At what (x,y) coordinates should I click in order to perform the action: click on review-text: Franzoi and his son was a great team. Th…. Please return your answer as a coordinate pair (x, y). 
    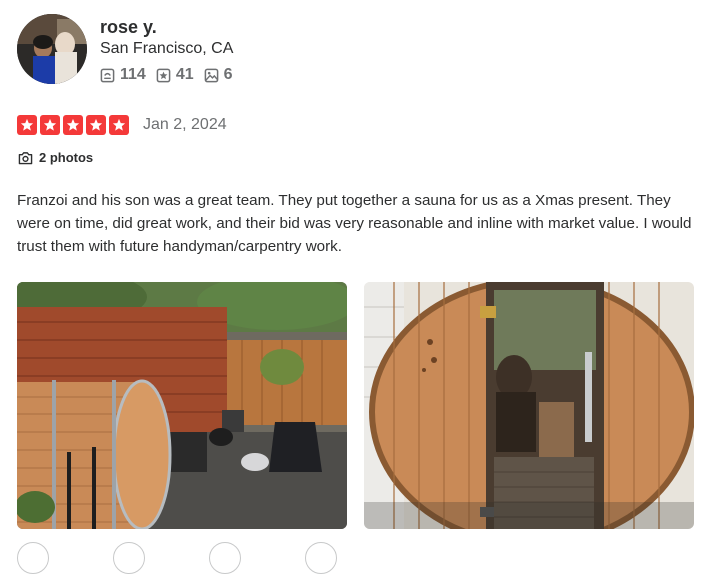
    Looking at the image, I should click on (354, 223).